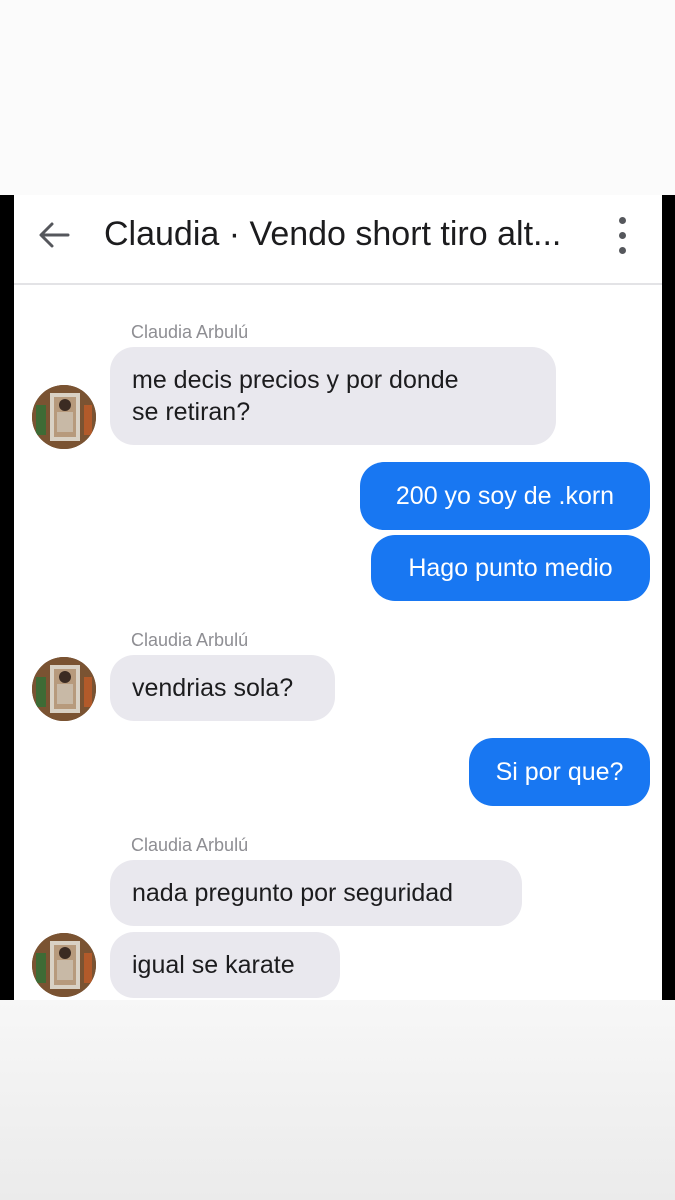 Image resolution: width=675 pixels, height=1200 pixels. I want to click on arrow-left-icon, so click(54, 235).